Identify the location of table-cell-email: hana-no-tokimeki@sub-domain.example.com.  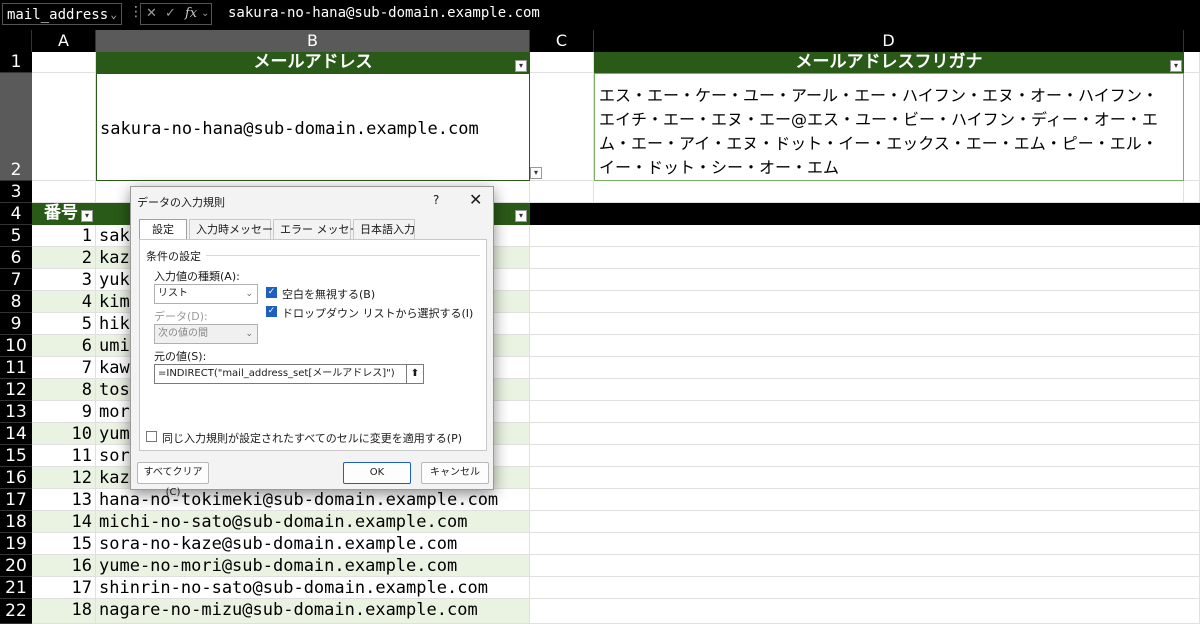
(313, 500).